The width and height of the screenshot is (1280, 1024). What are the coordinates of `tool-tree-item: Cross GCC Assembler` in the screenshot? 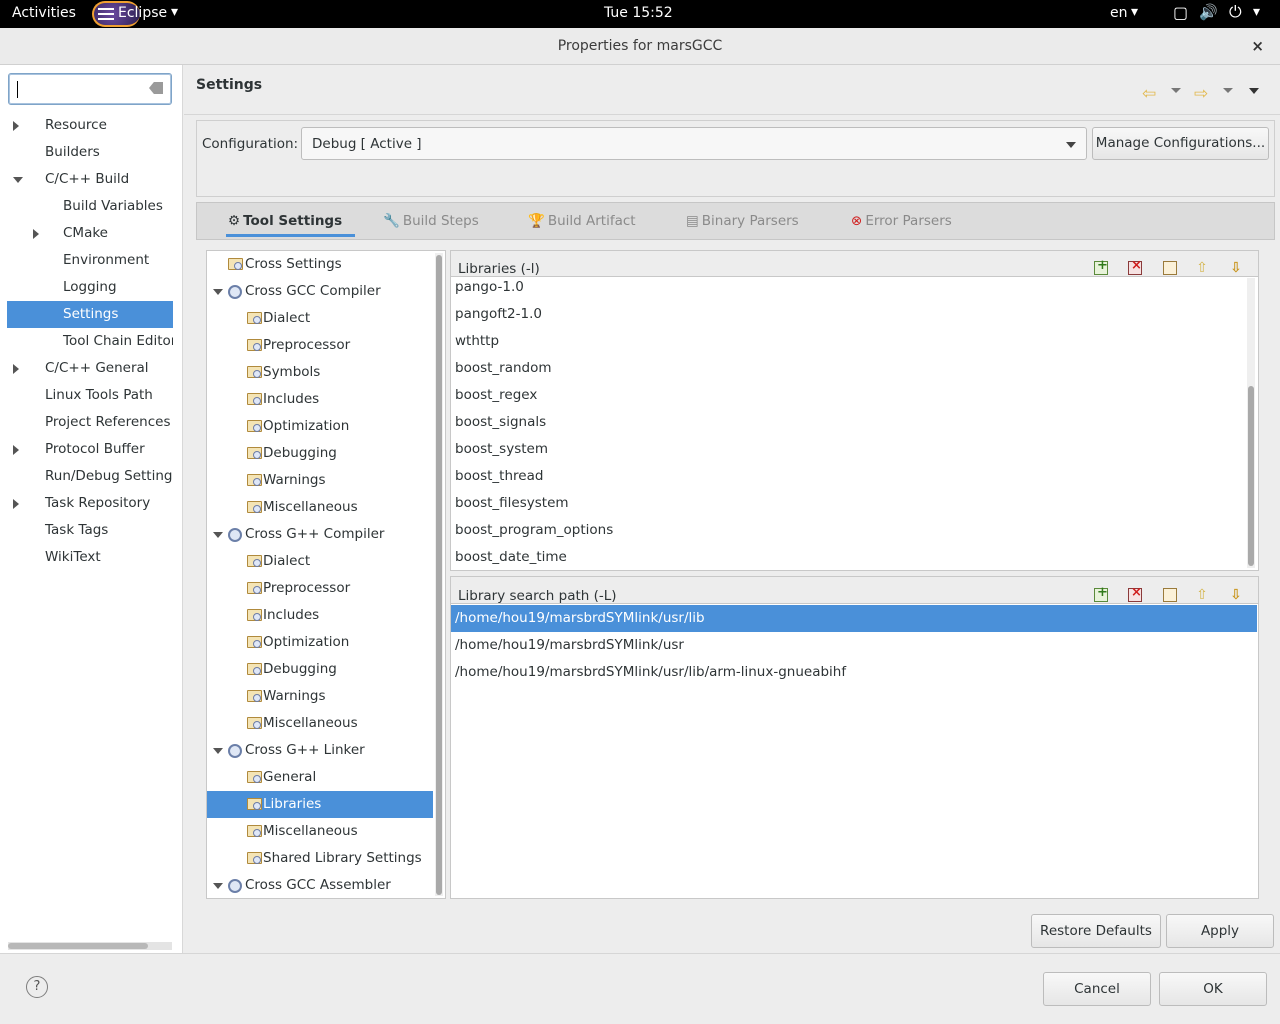 It's located at (320, 885).